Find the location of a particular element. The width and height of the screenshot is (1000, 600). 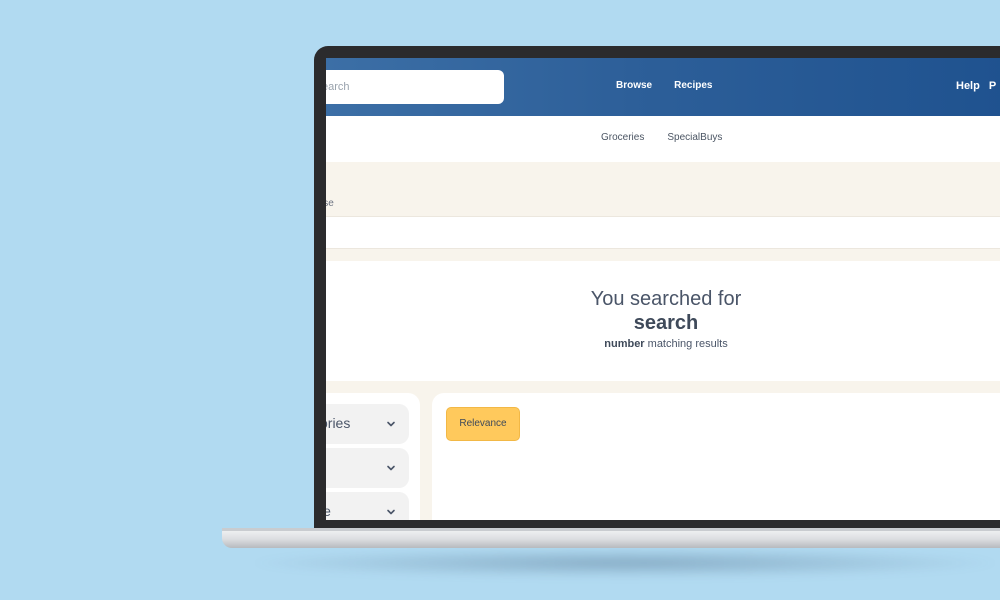

laptop-base is located at coordinates (611, 538).